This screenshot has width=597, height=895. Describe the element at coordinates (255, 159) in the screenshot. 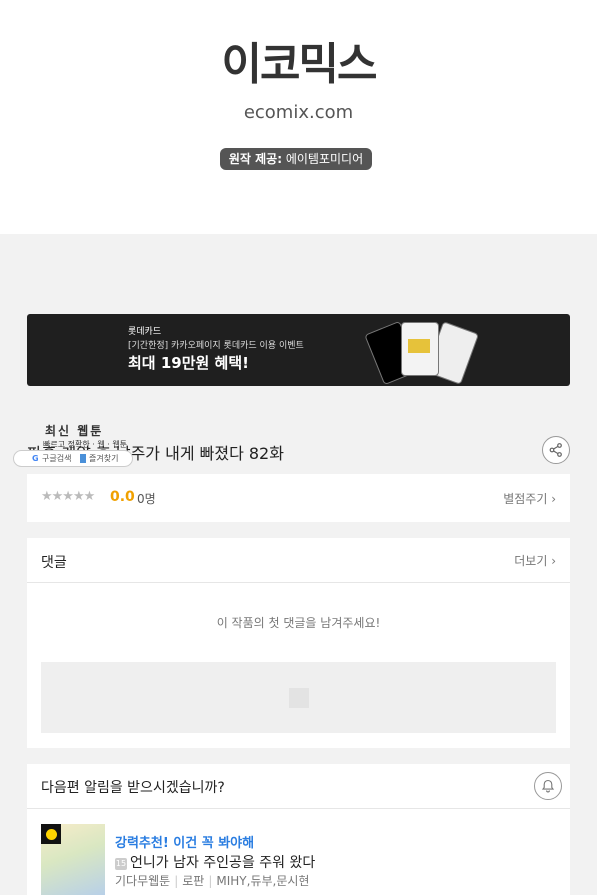

I see `credit-label: 원작 제공:` at that location.